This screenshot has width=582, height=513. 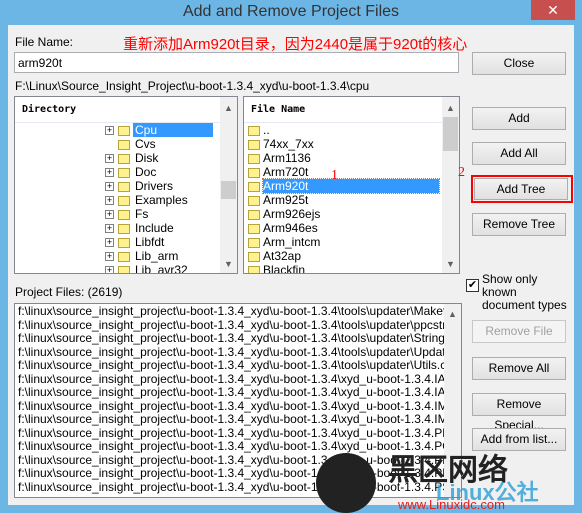 I want to click on file-item-label: Arm_intcm, so click(x=292, y=242).